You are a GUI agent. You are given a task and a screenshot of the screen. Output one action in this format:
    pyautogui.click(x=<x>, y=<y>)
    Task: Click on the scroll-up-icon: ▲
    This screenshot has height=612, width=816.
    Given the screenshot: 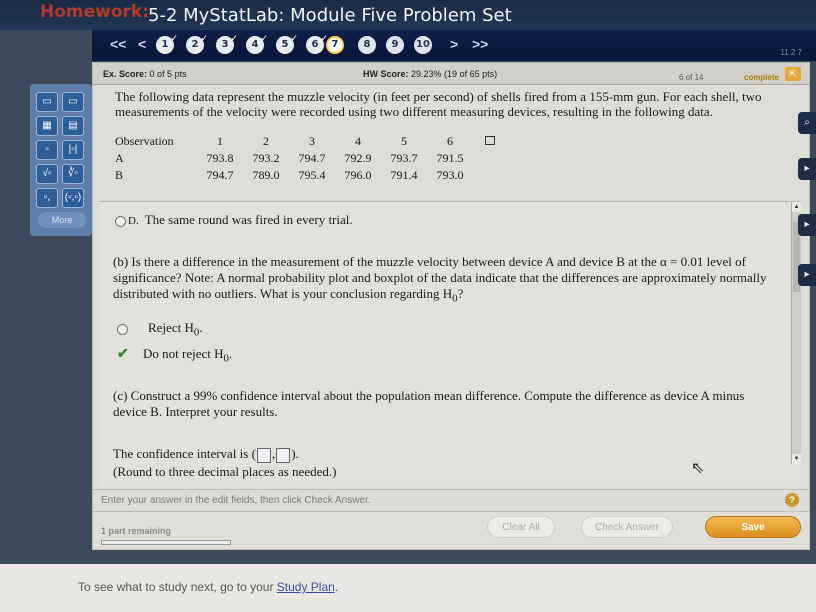 What is the action you would take?
    pyautogui.click(x=796, y=207)
    